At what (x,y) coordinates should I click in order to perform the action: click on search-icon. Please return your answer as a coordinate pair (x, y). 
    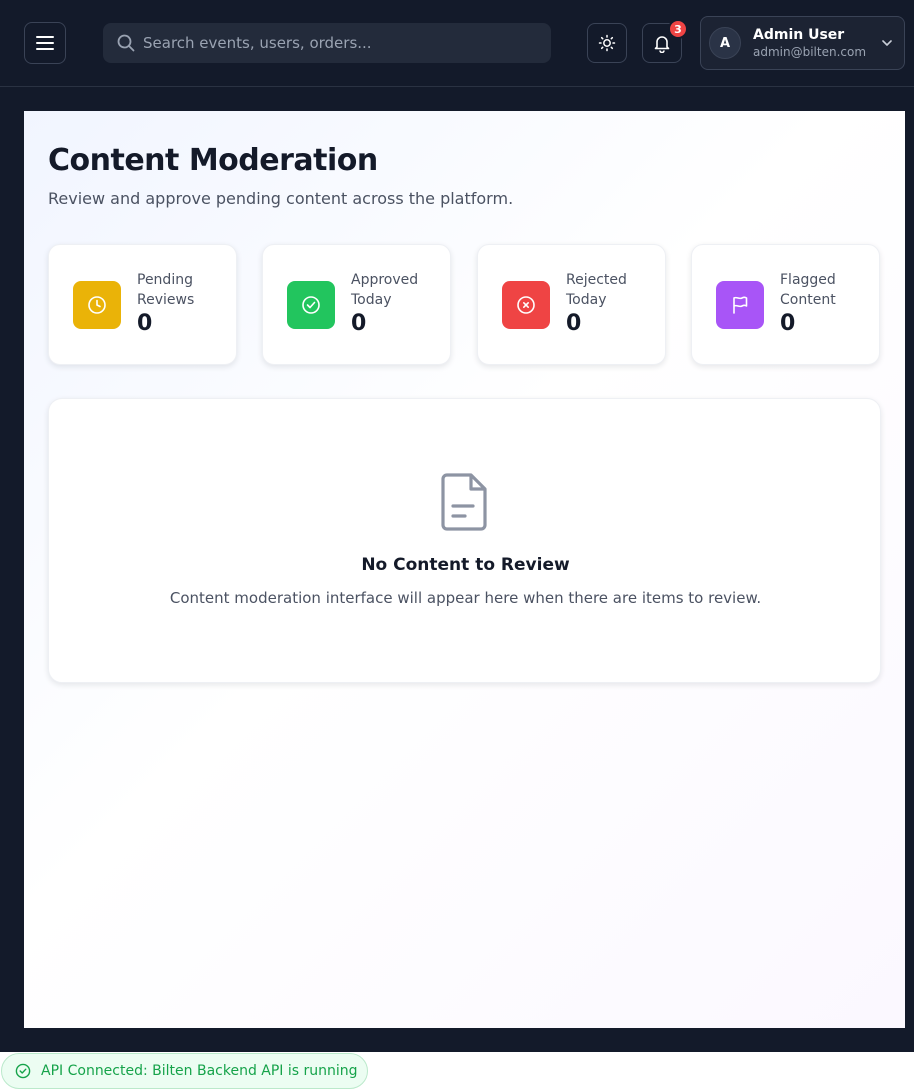
    Looking at the image, I should click on (126, 43).